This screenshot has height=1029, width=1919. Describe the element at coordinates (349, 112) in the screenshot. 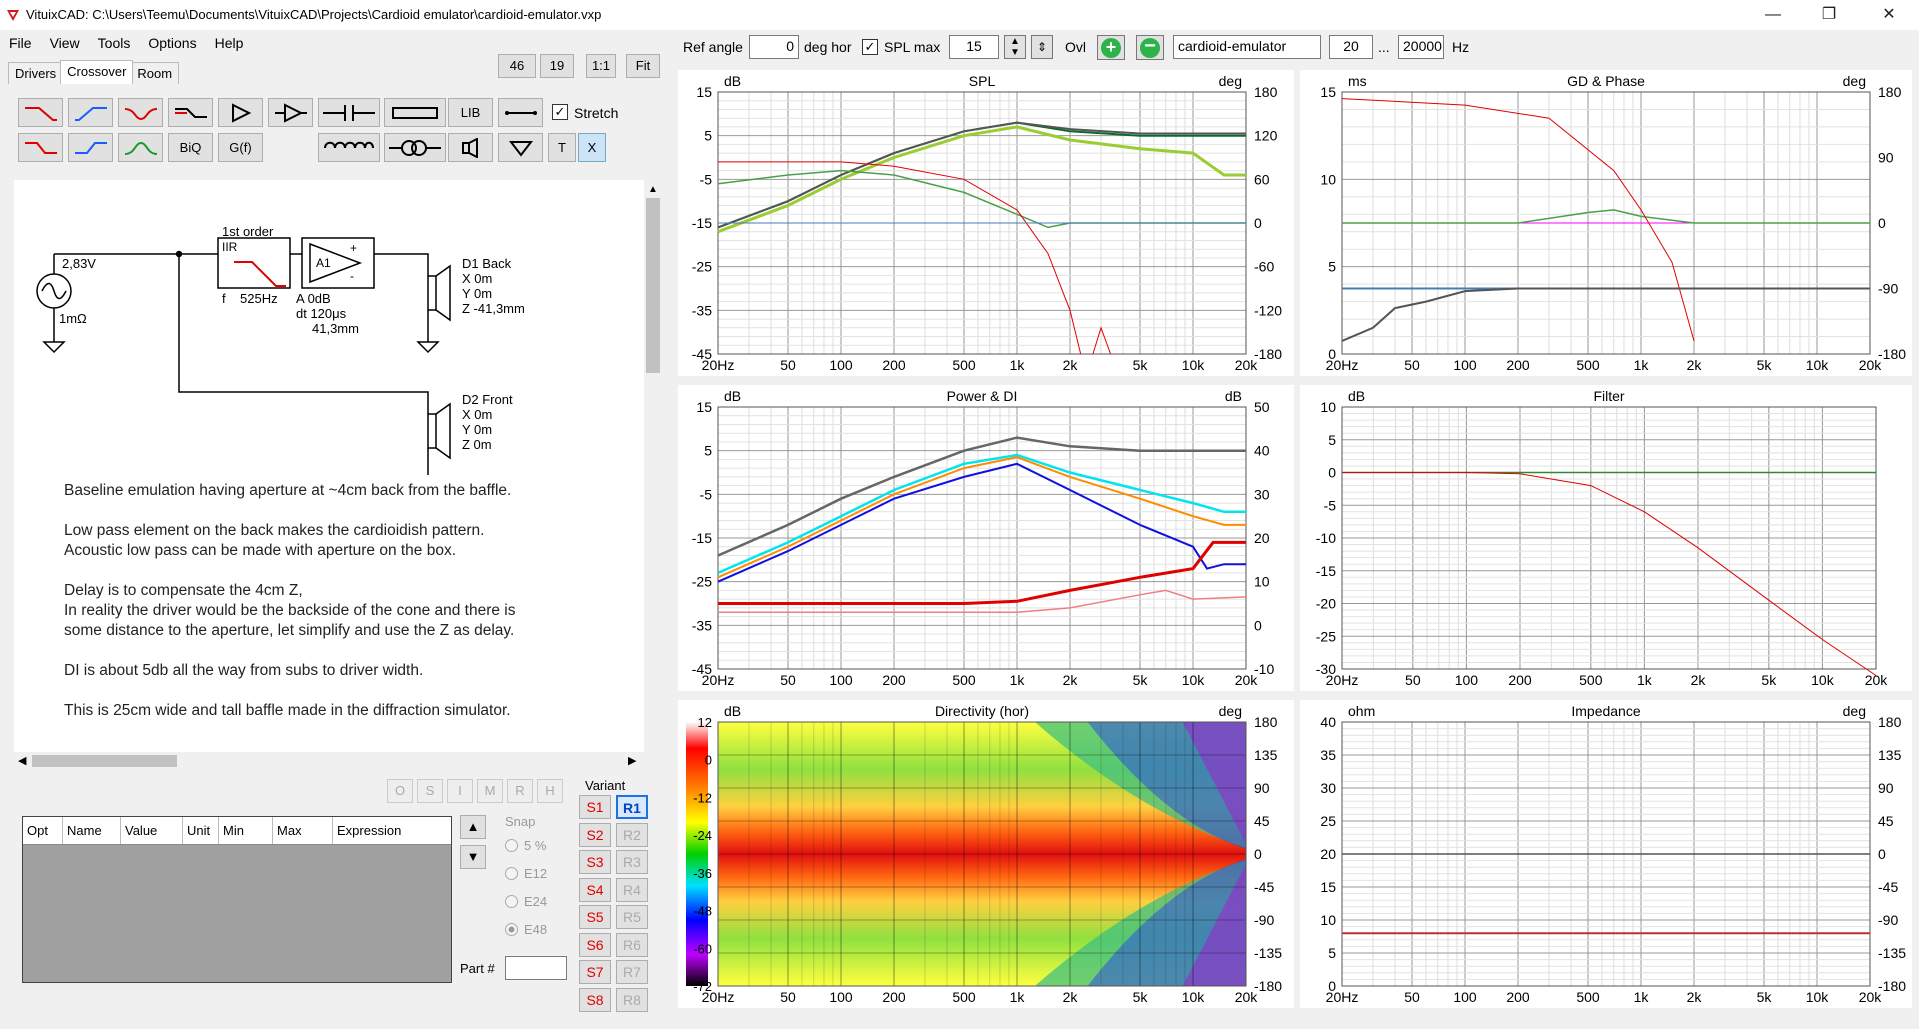

I see `capacitor-button` at that location.